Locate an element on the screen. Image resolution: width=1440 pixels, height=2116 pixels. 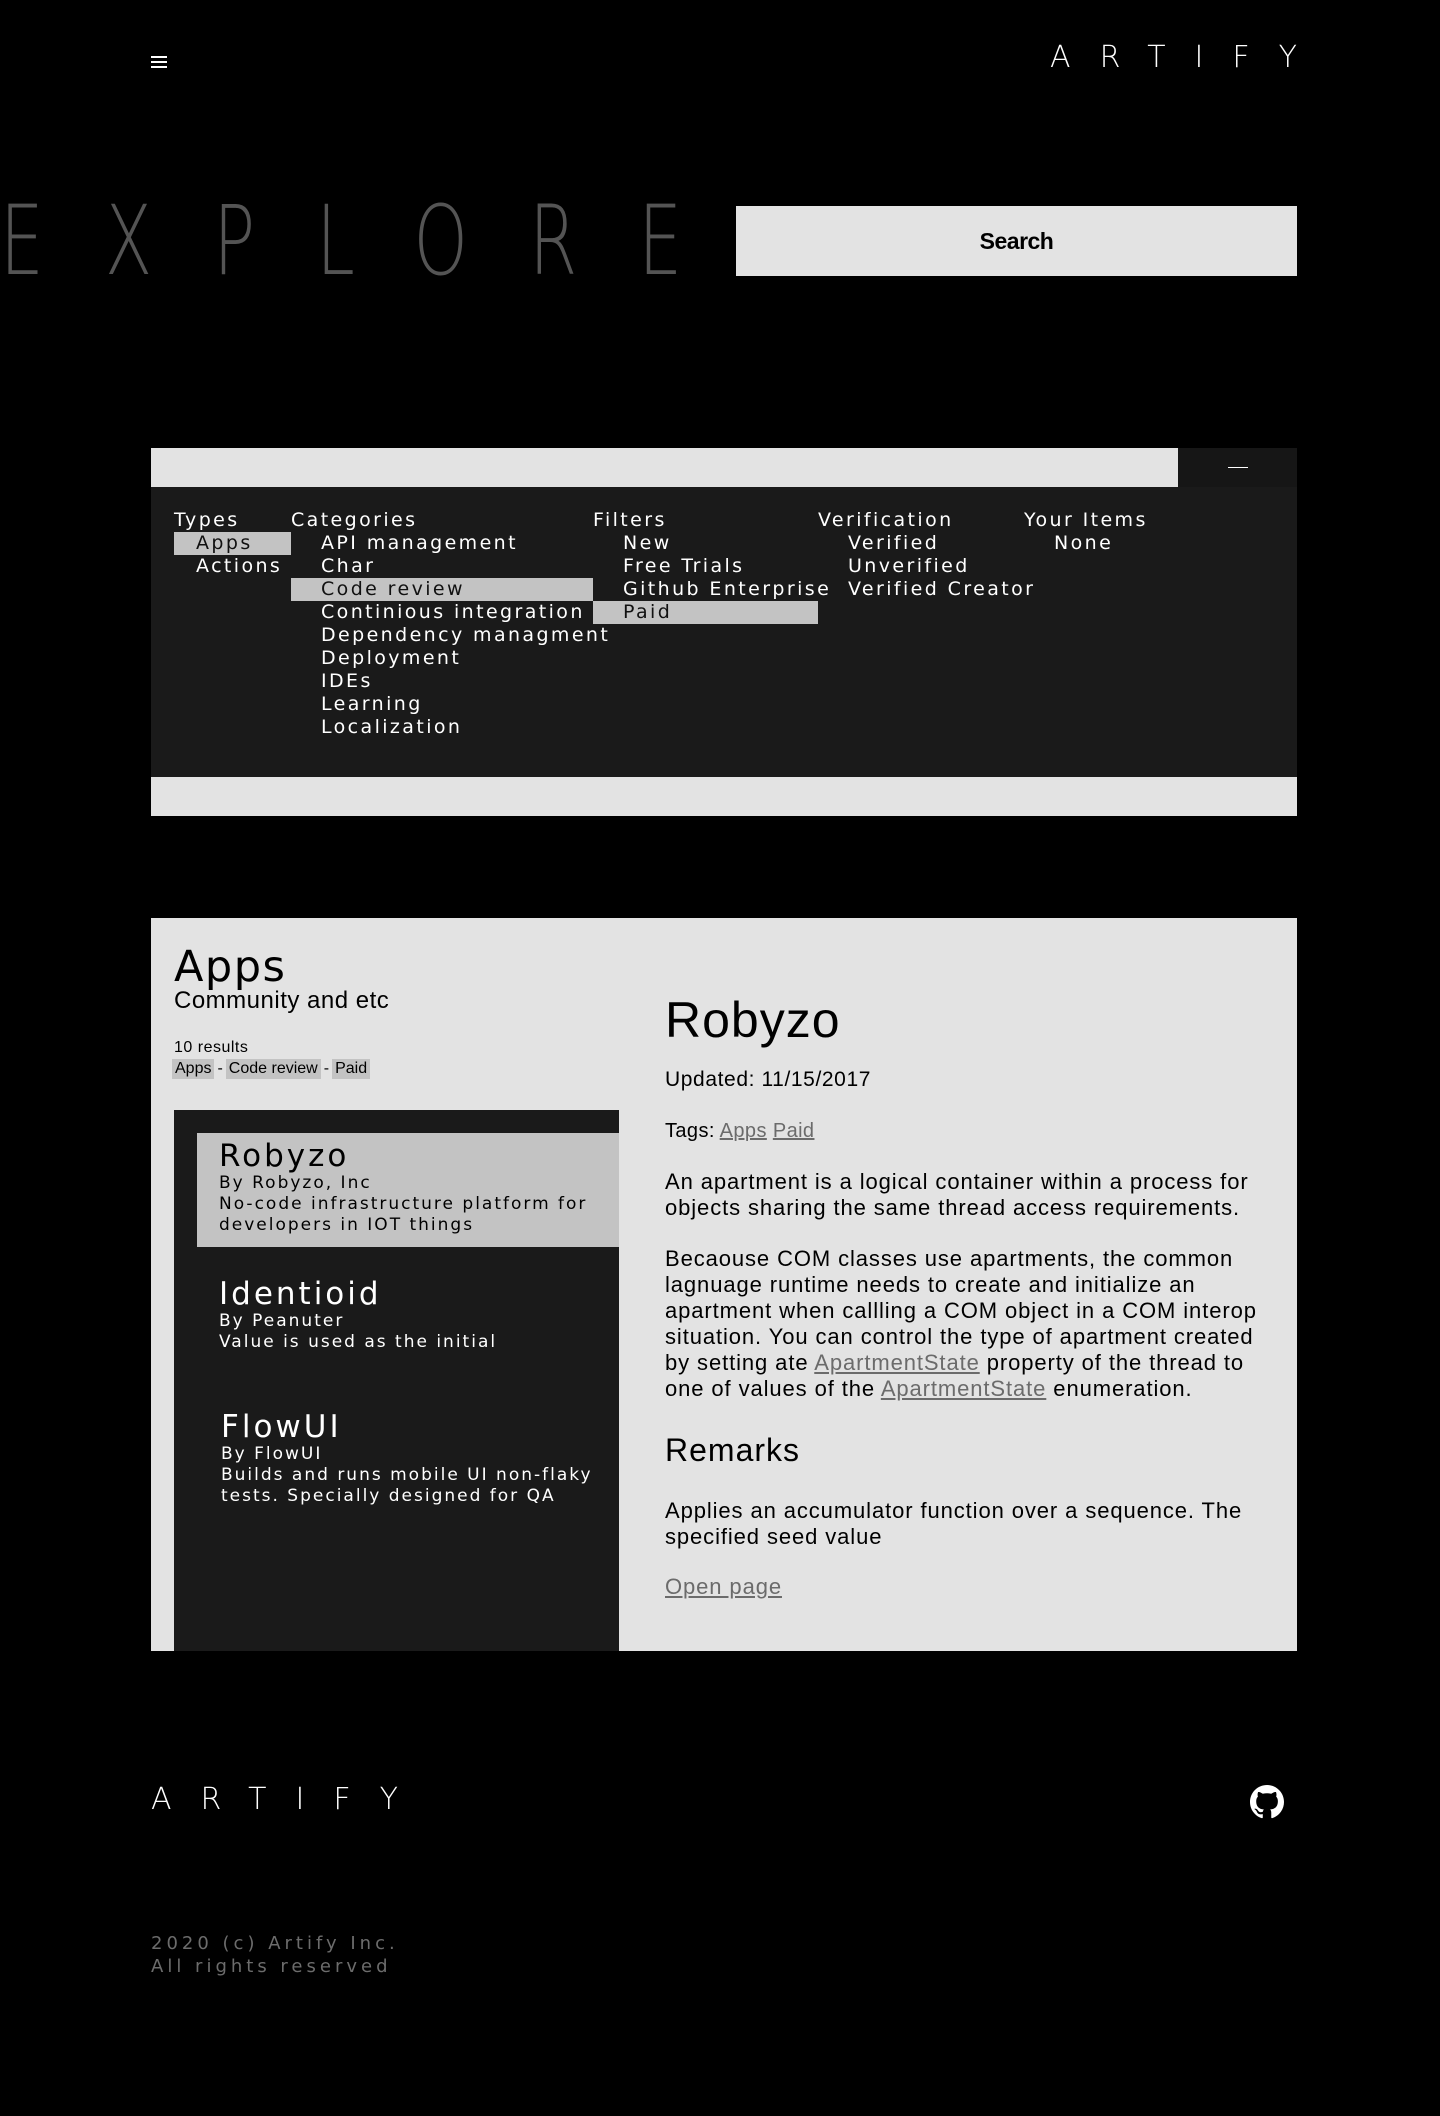
item-name: Identioid is located at coordinates (300, 1294).